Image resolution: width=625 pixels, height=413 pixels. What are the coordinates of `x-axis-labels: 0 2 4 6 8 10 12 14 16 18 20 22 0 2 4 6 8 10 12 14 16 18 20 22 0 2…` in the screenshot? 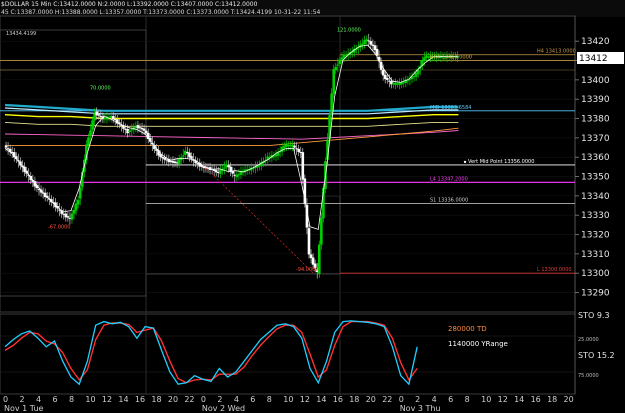 It's located at (288, 404).